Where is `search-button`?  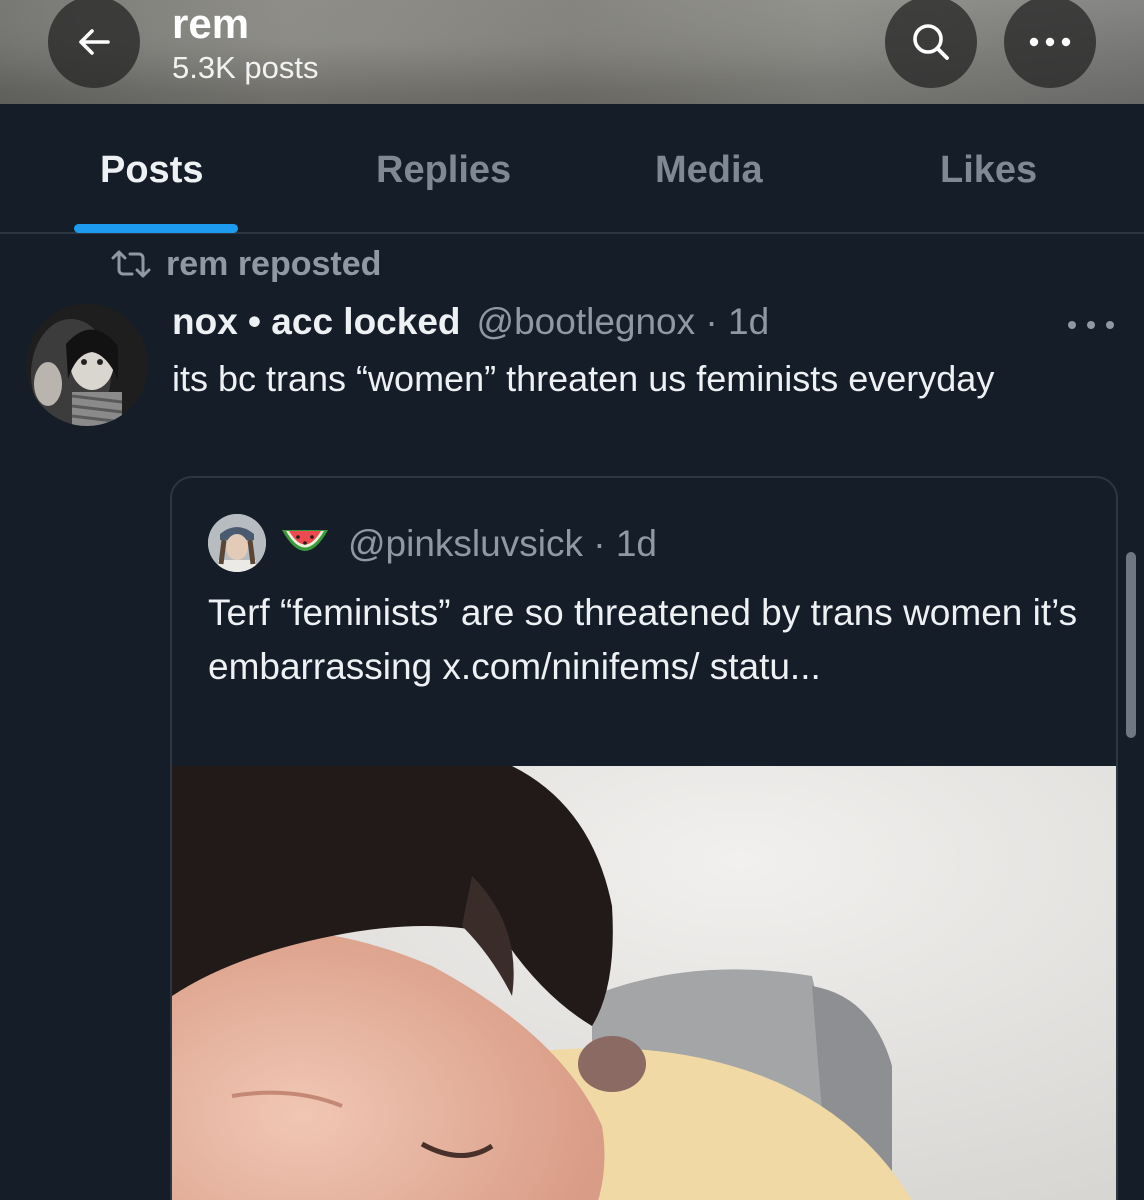
search-button is located at coordinates (931, 44).